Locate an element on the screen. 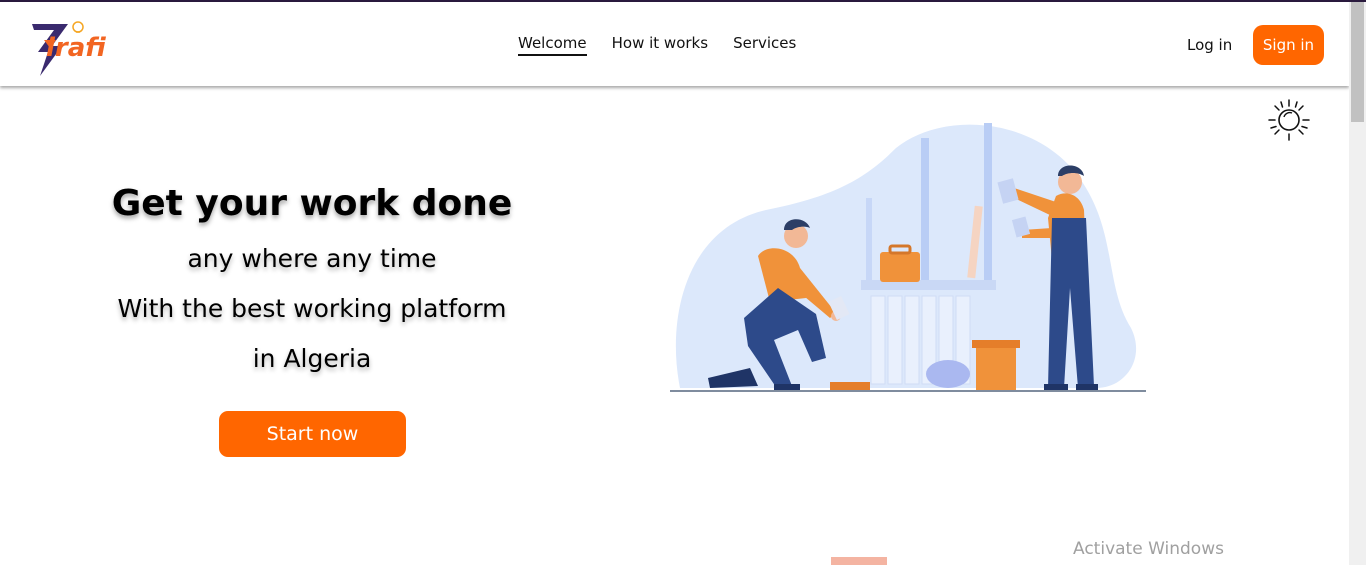  login-link: Log in is located at coordinates (1209, 45).